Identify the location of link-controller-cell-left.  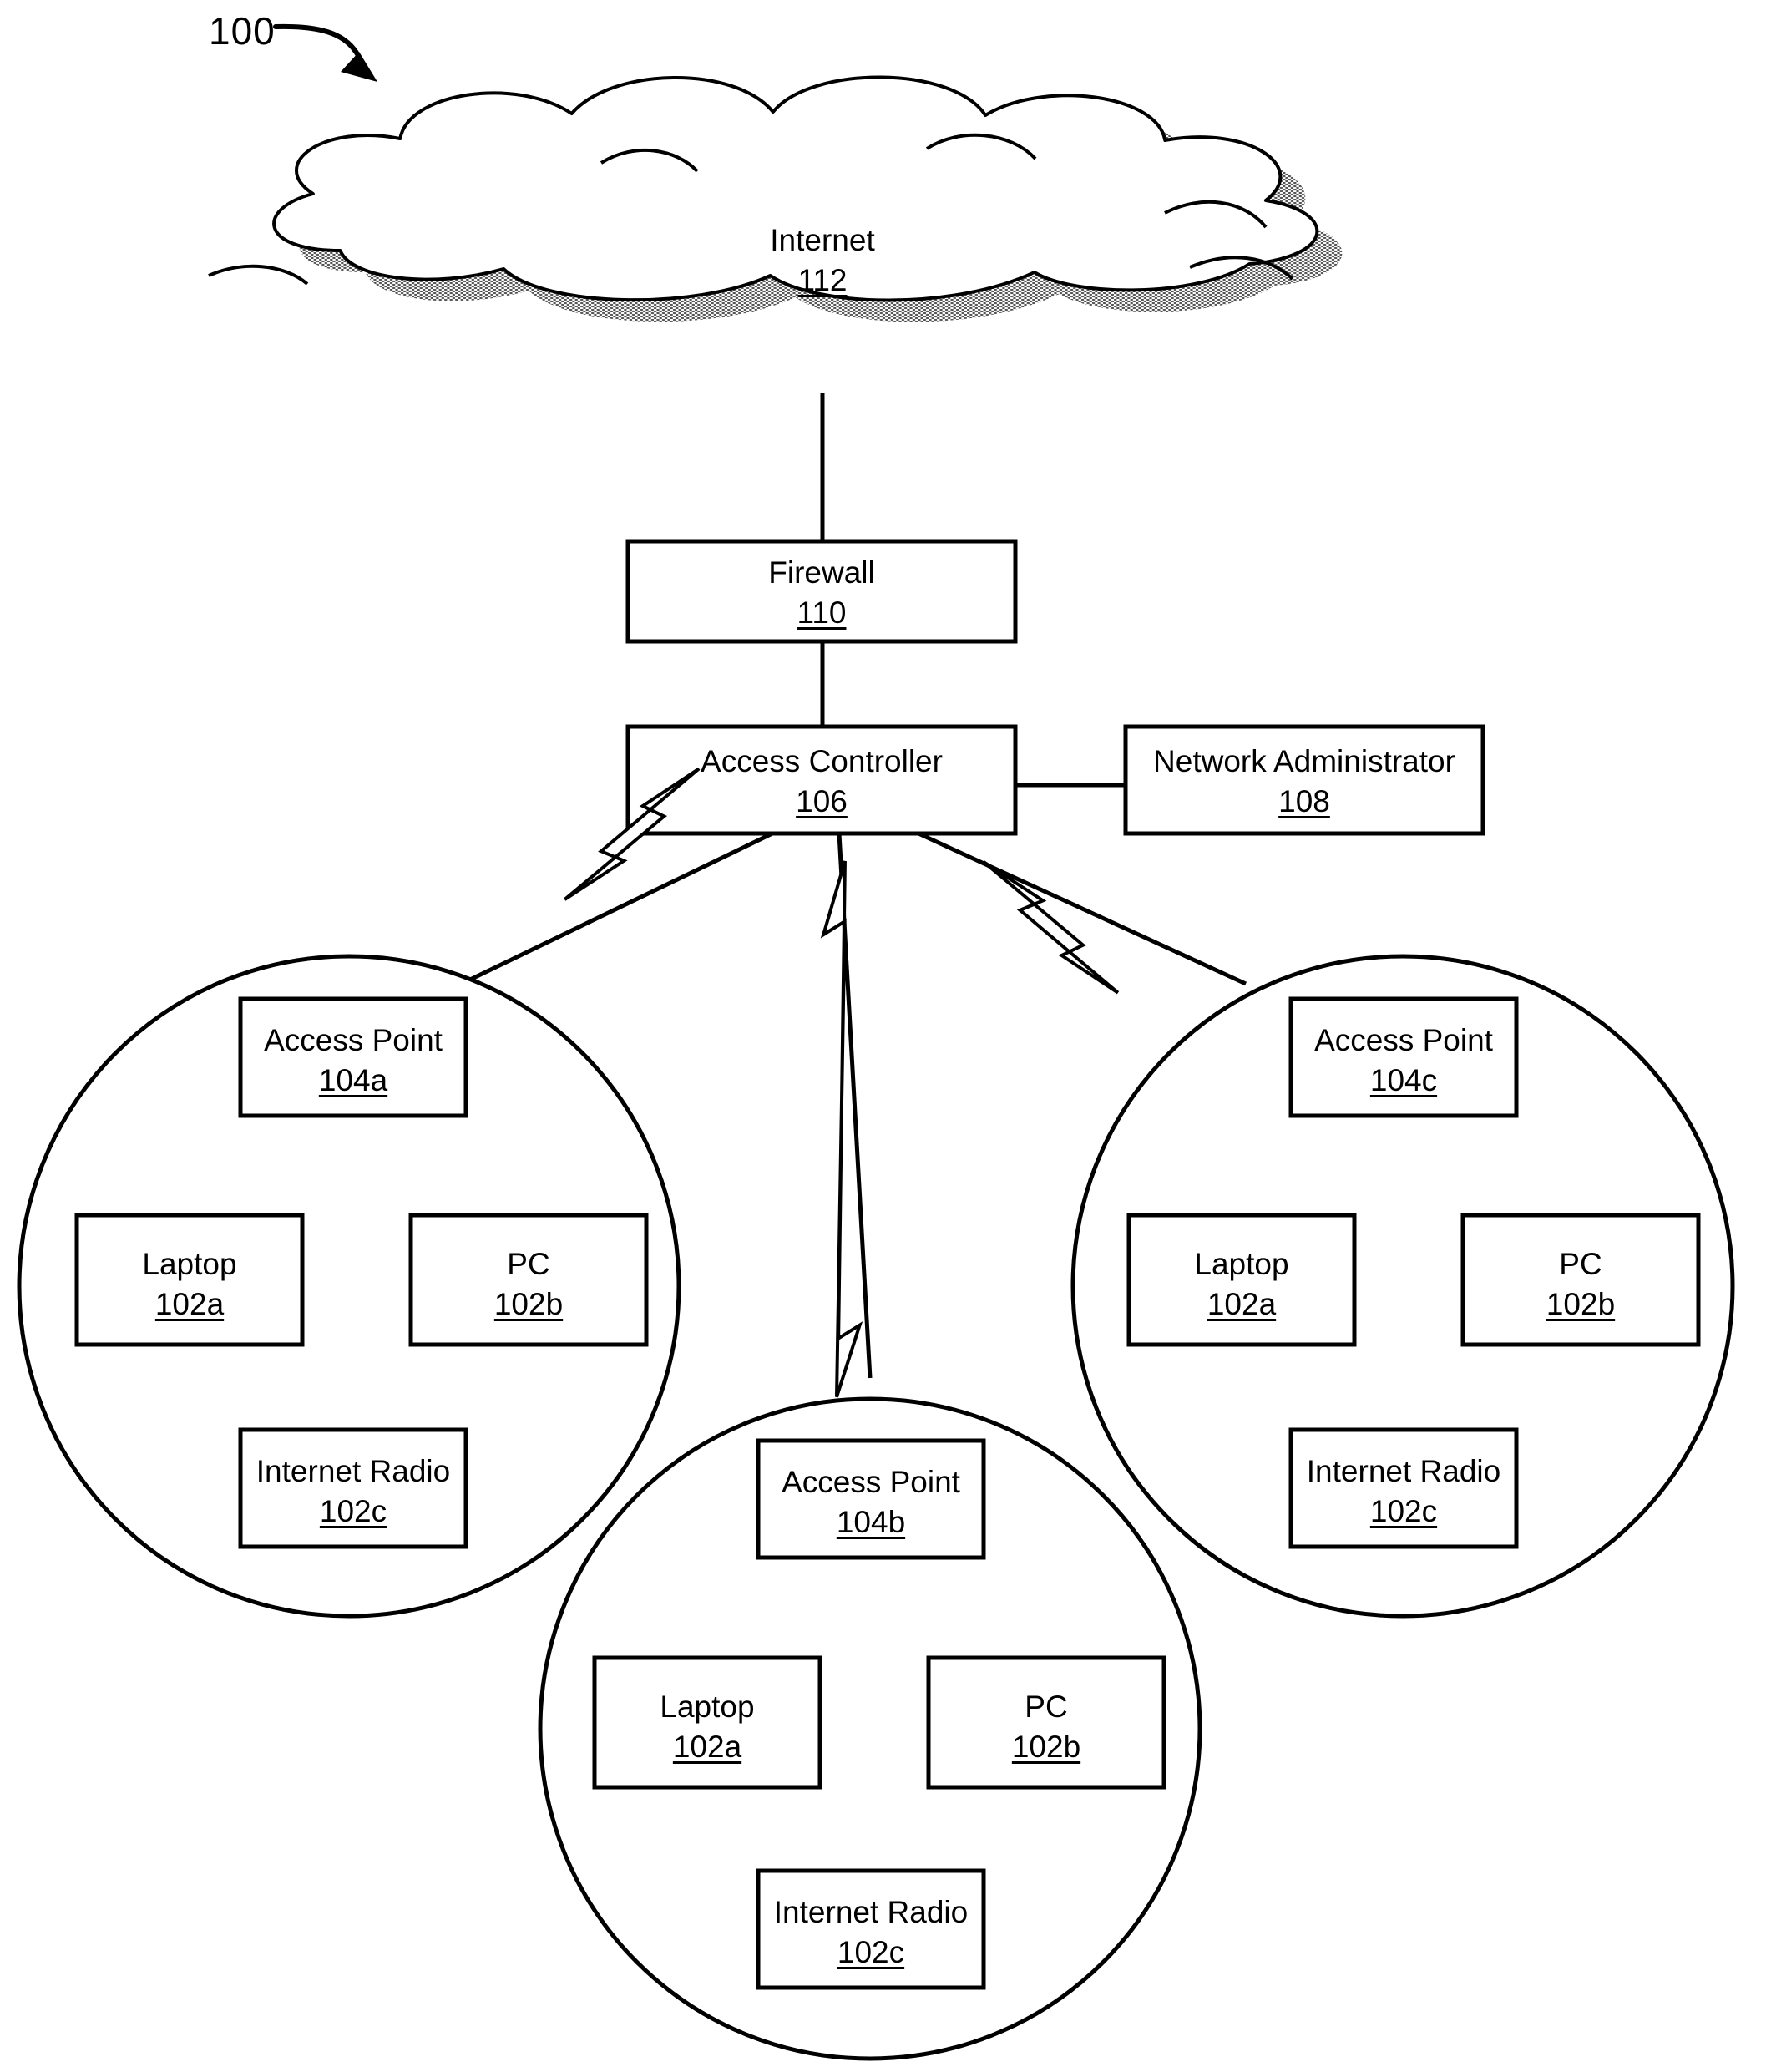
(621, 906).